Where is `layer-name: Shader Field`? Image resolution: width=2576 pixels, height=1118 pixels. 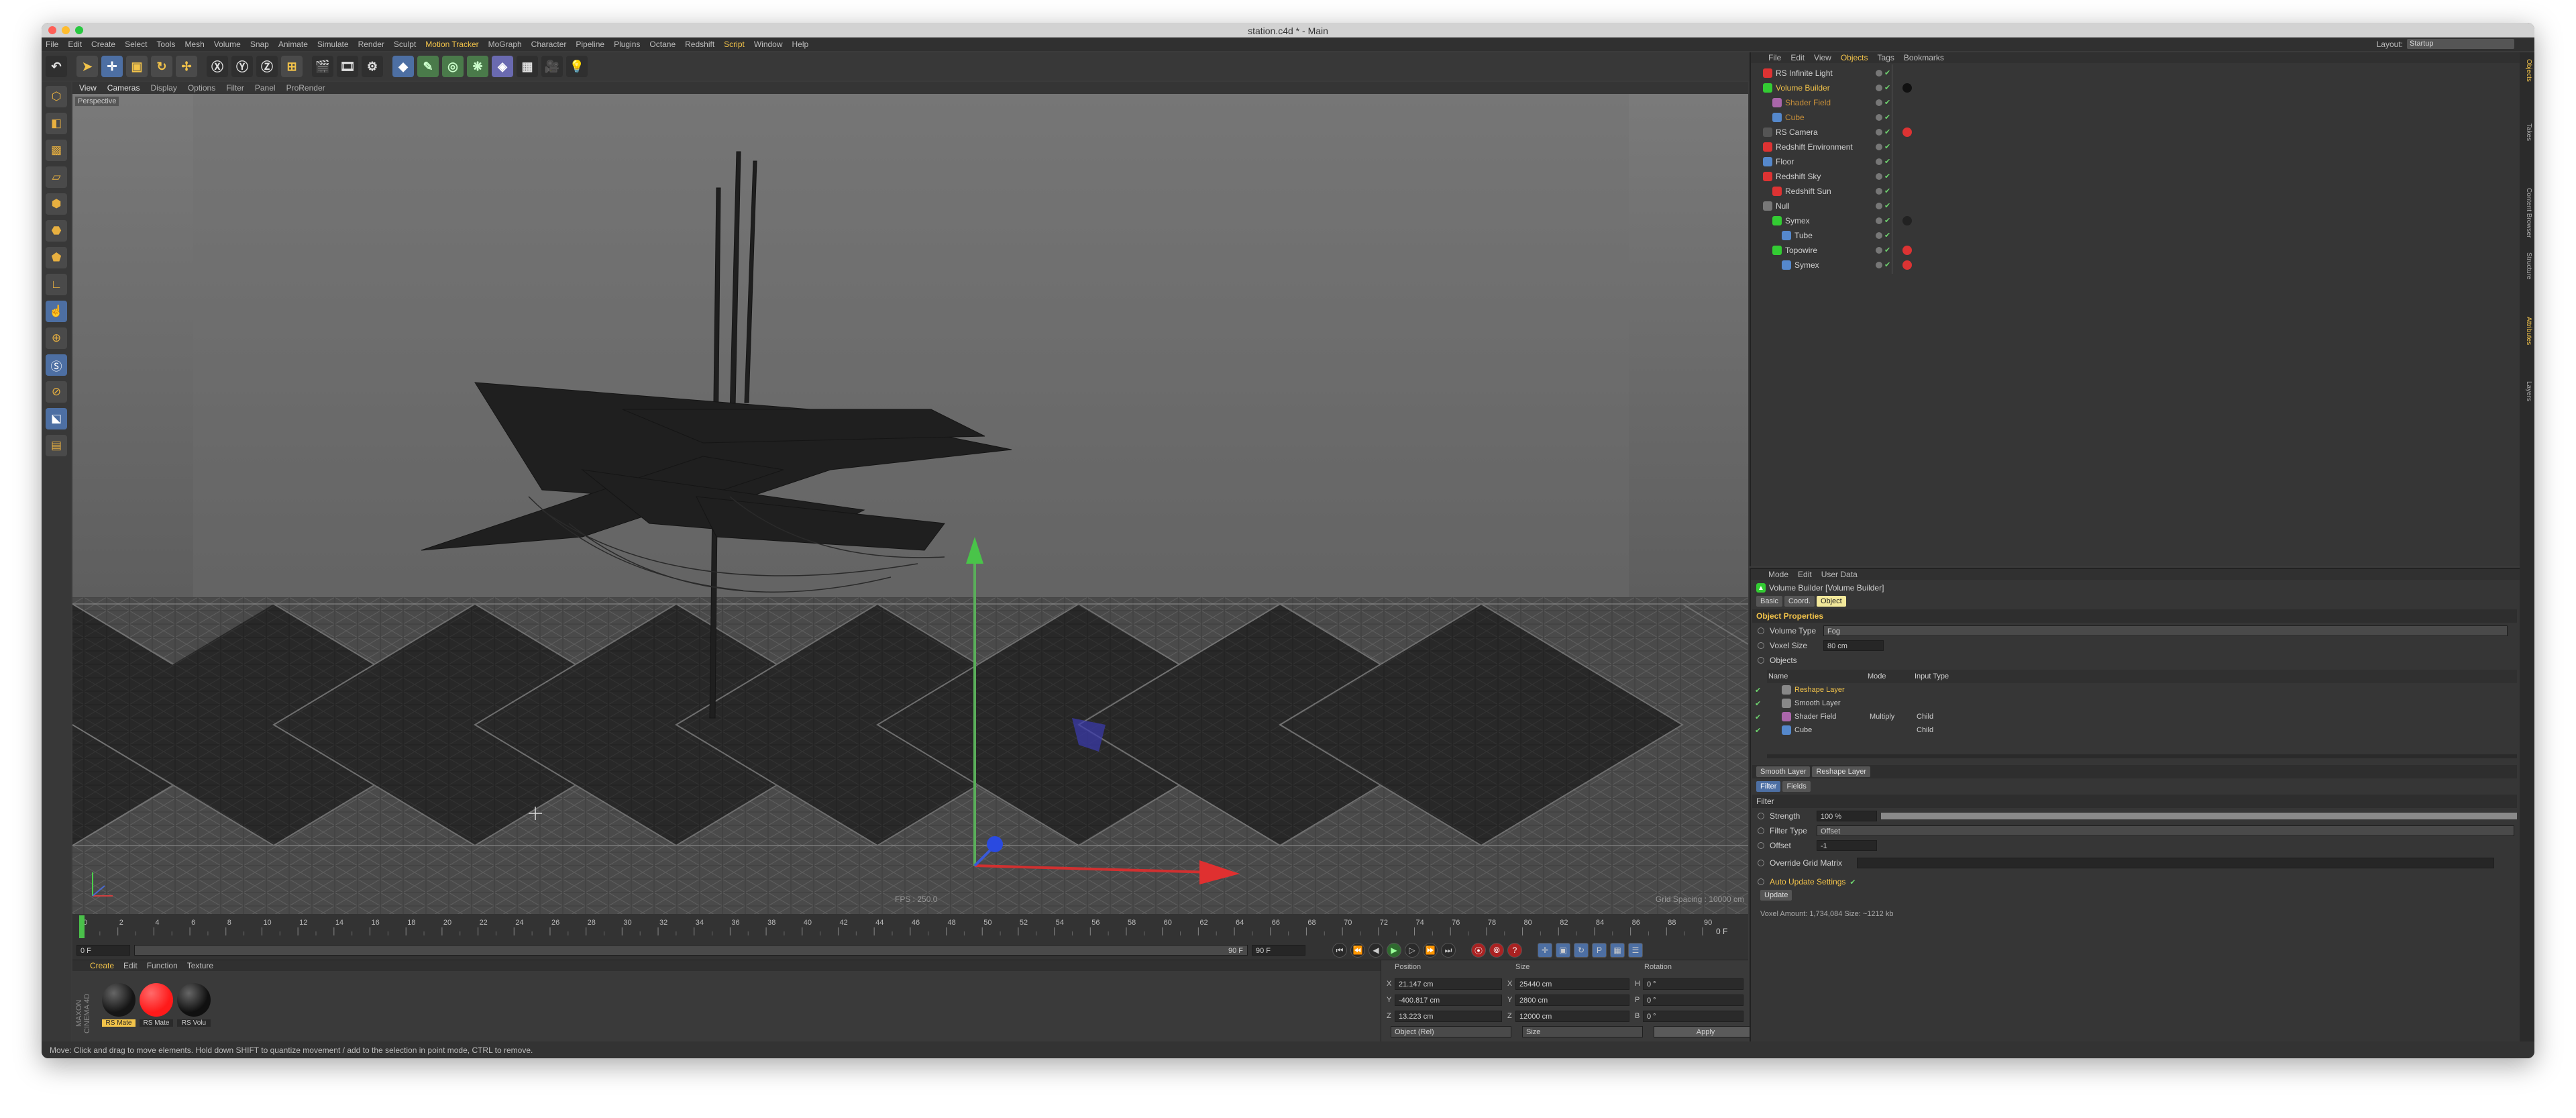 layer-name: Shader Field is located at coordinates (1832, 717).